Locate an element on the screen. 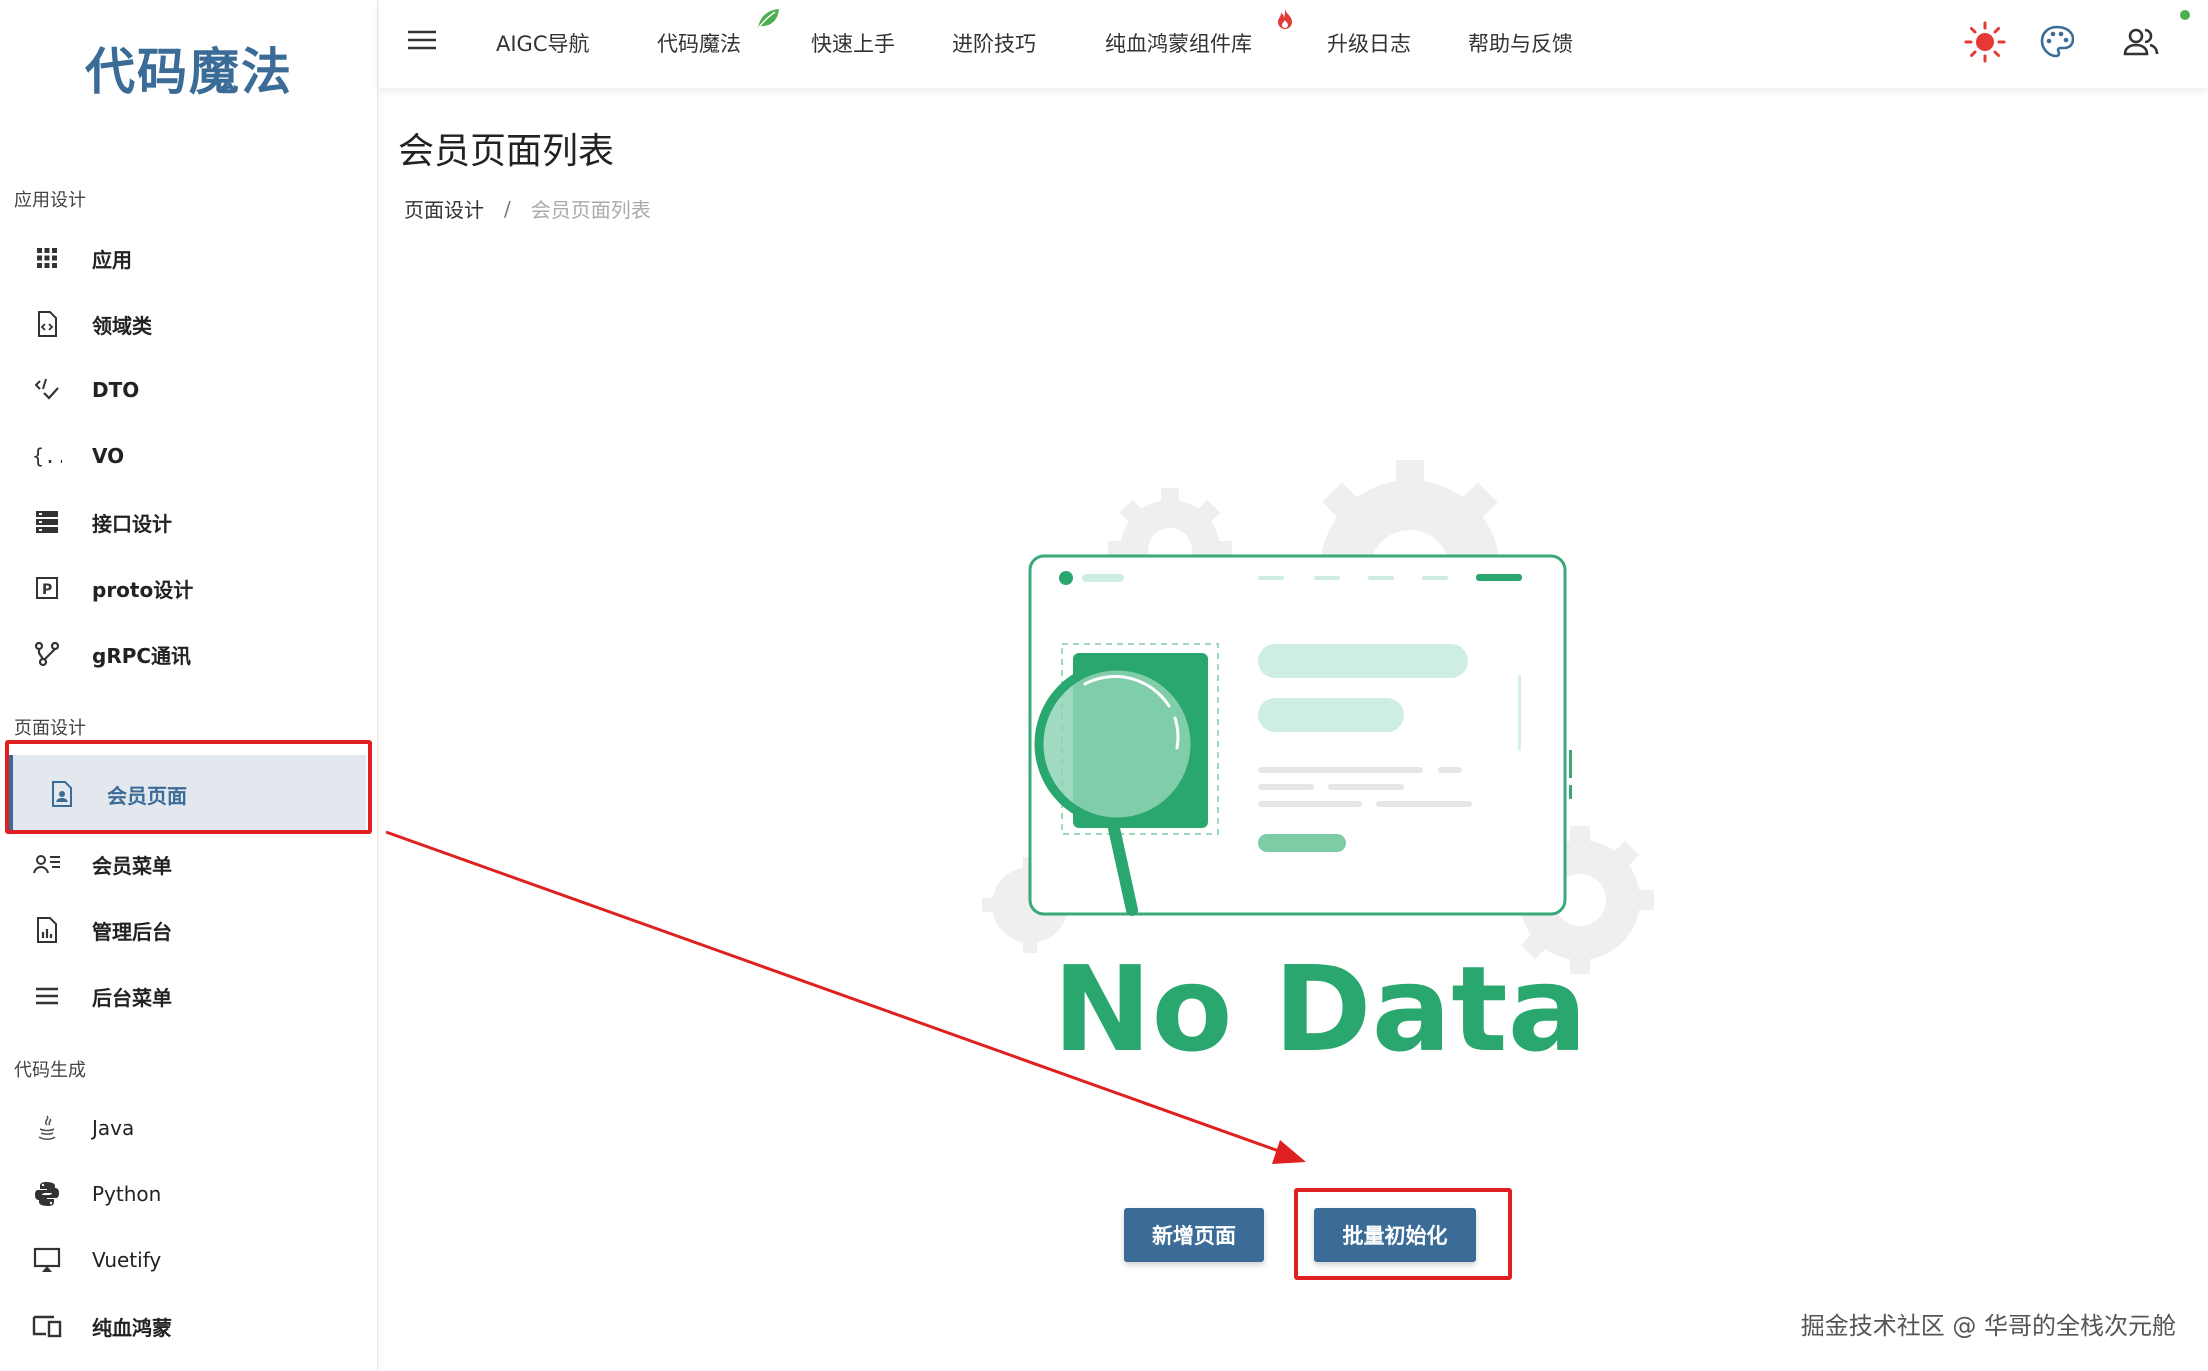 This screenshot has height=1371, width=2208. breadcrumb-parent: 页面设计 is located at coordinates (444, 208).